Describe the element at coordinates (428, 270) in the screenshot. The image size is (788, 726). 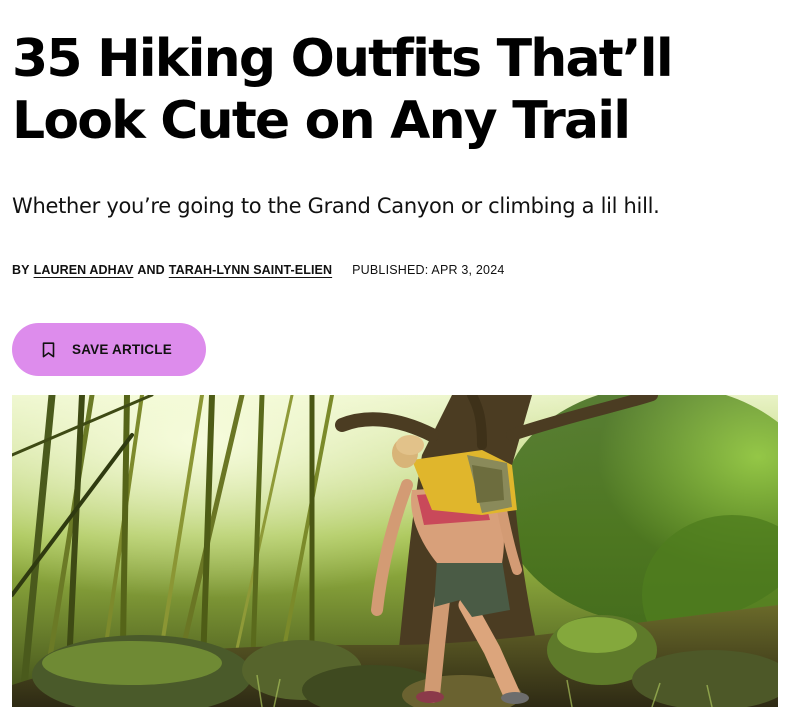
I see `published-date: PUBLISHED: APR 3, 2024` at that location.